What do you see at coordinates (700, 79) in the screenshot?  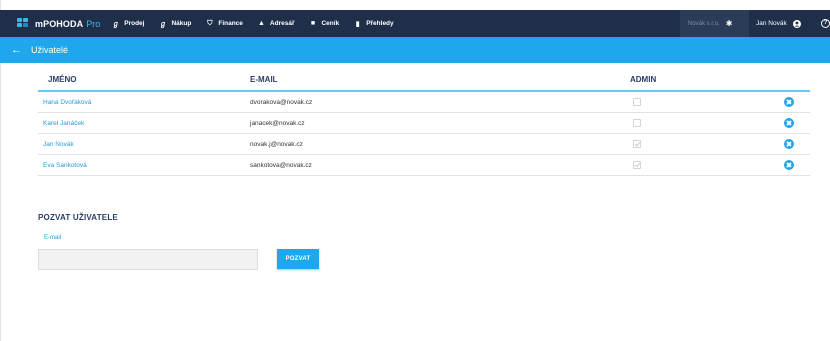 I see `column-header-admin: ADMIN` at bounding box center [700, 79].